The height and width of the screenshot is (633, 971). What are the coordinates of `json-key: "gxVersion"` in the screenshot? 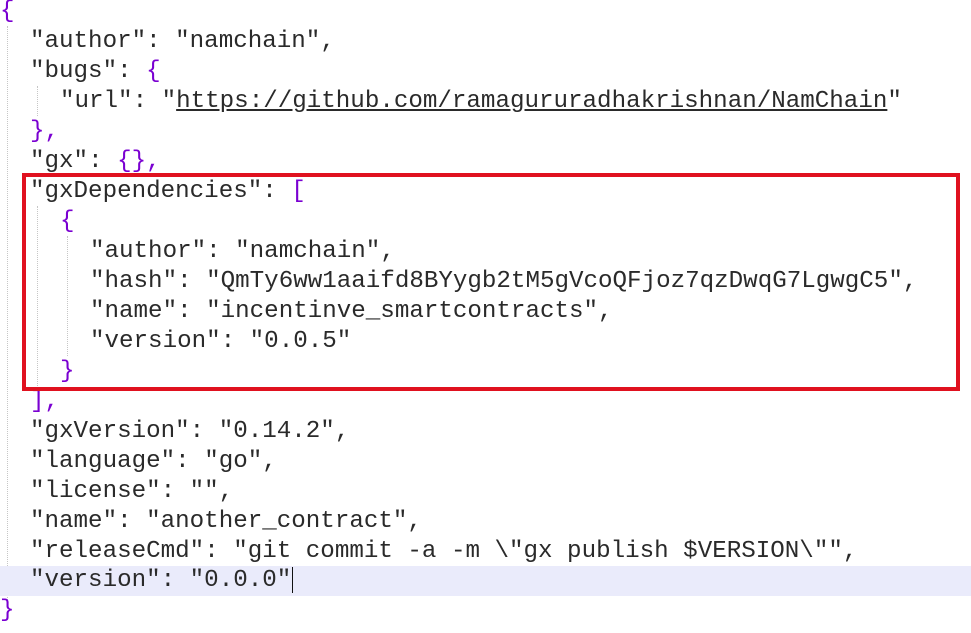 It's located at (110, 431).